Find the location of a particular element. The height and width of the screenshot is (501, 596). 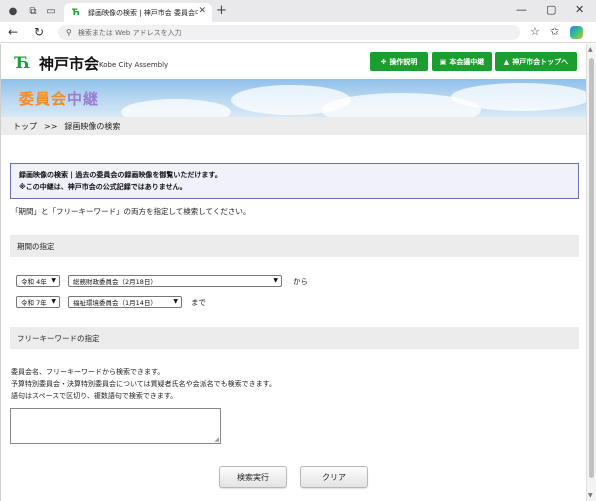

period-section-header: 期間の指定 is located at coordinates (294, 246).